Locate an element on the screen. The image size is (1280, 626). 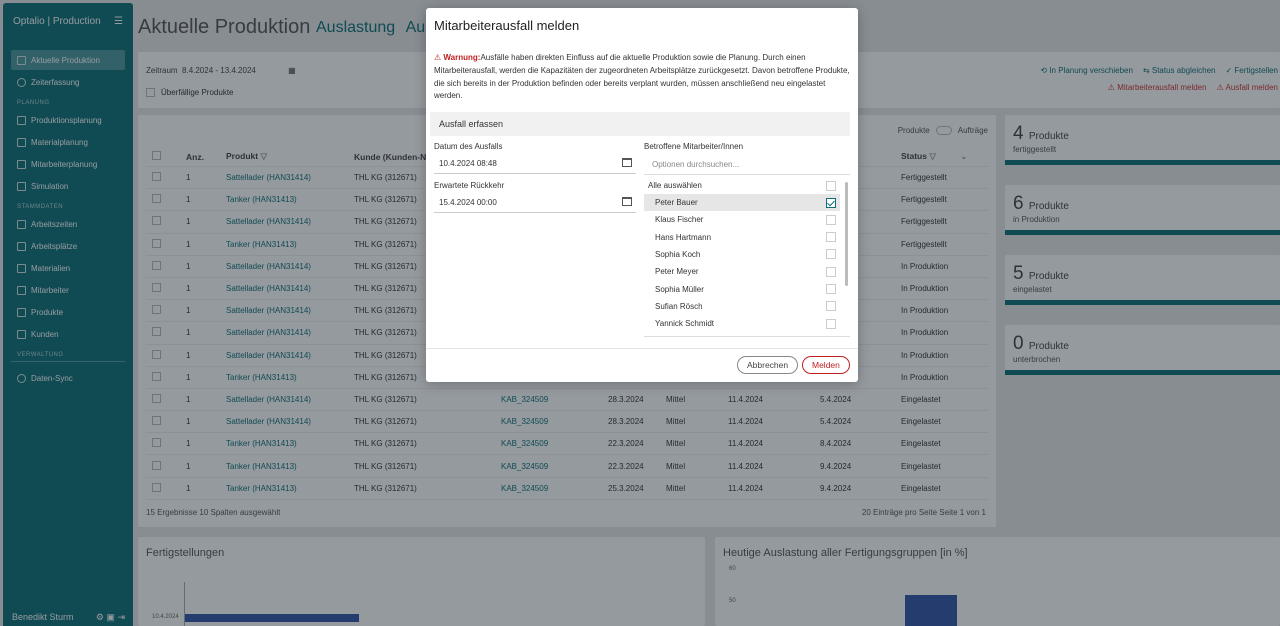
date-input: 10.4.2024 08:48 is located at coordinates (535, 164).